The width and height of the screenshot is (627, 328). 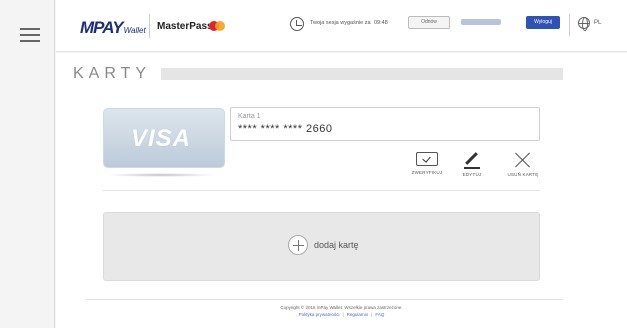 I want to click on plus-icon, so click(x=298, y=245).